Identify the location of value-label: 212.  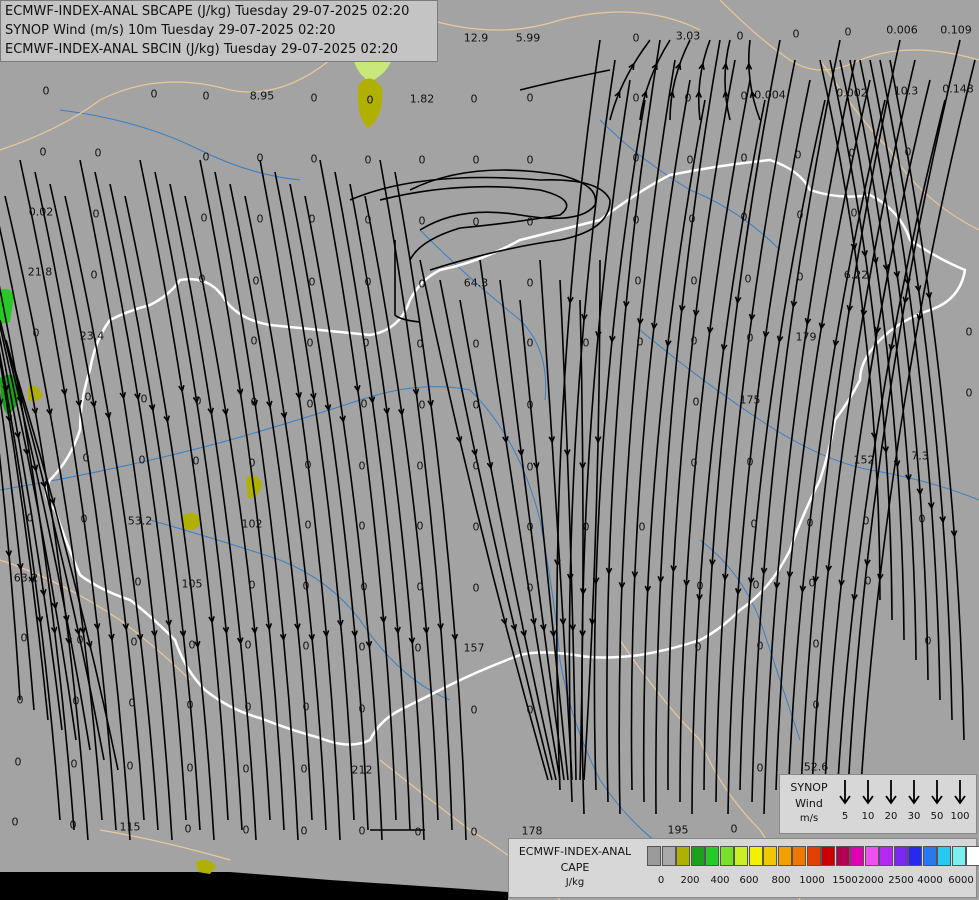
(362, 770).